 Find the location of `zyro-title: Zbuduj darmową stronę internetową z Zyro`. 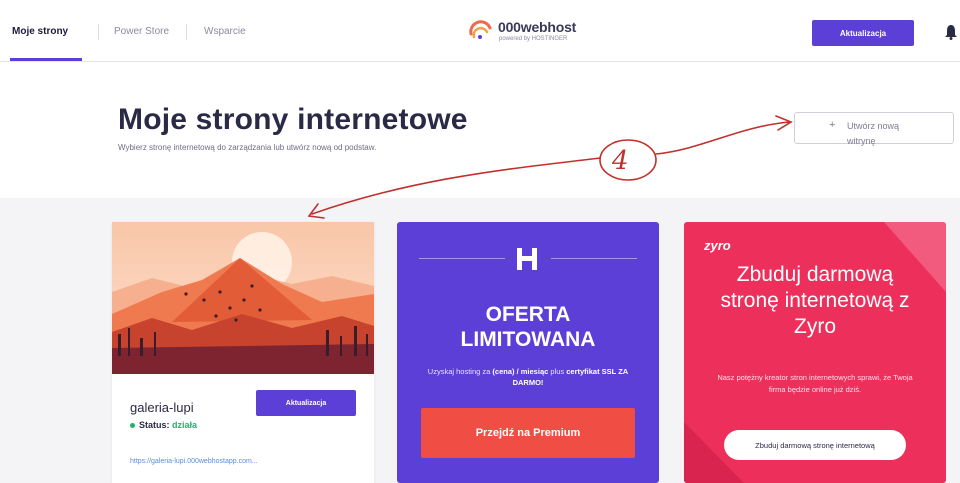

zyro-title: Zbuduj darmową stronę internetową z Zyro is located at coordinates (815, 300).